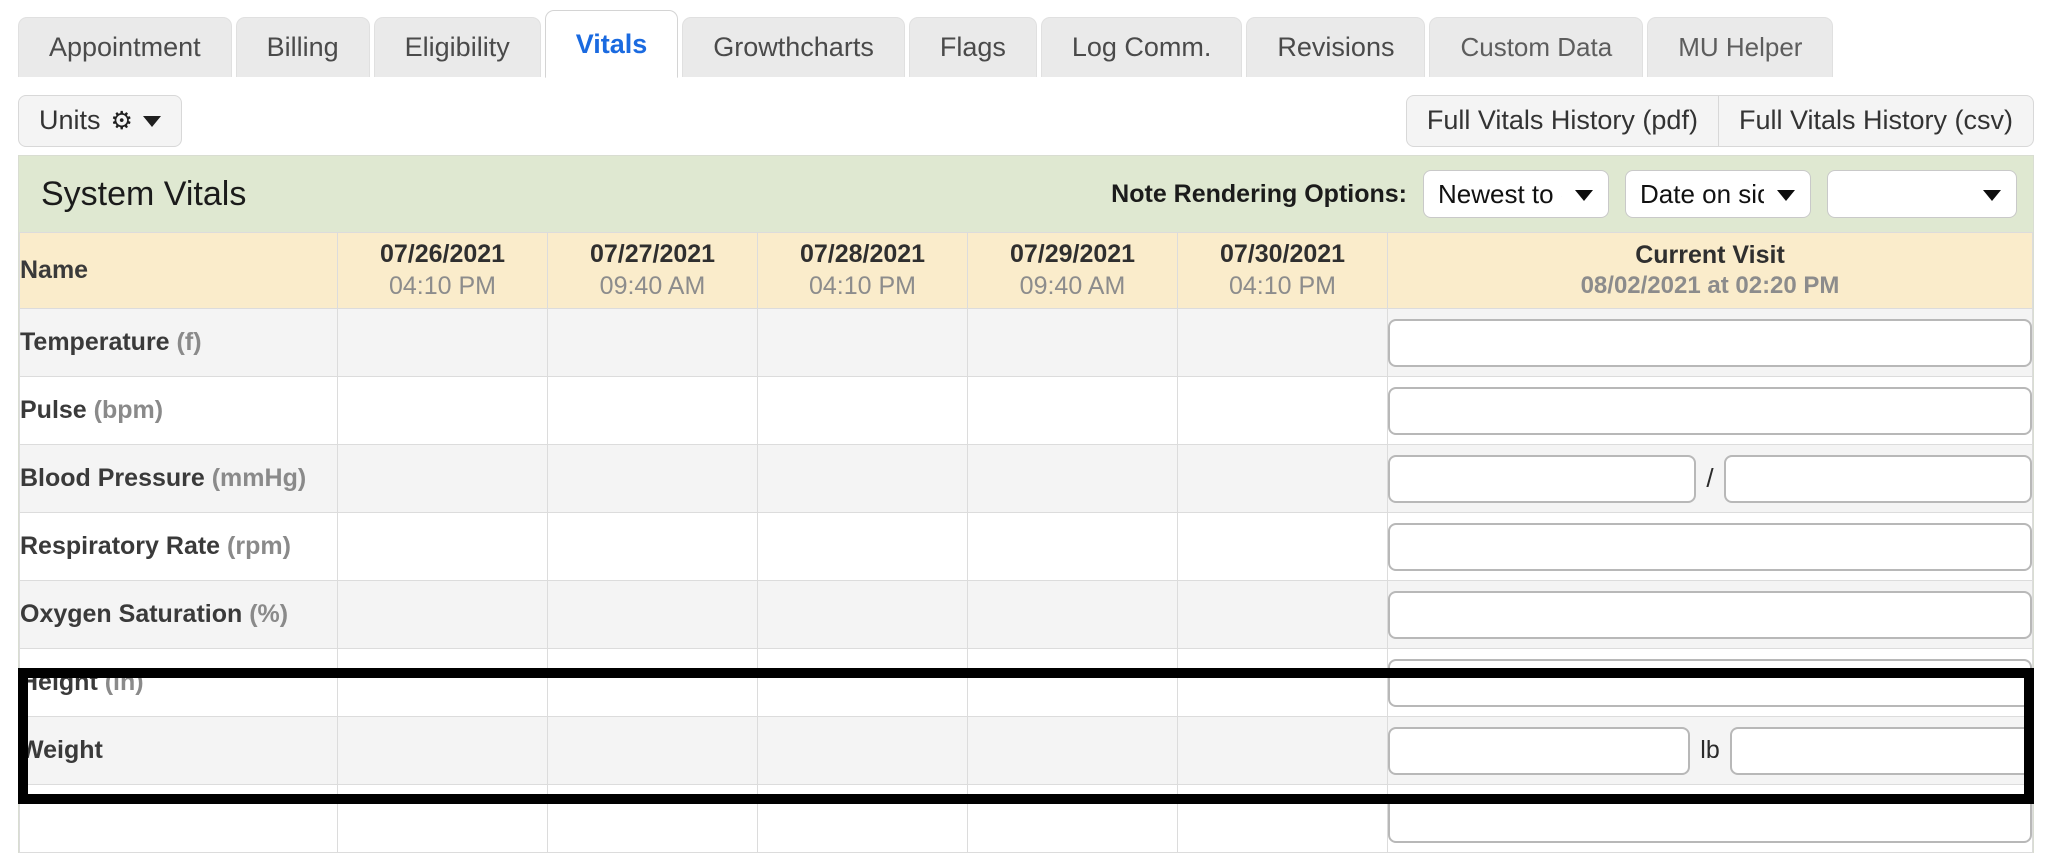 This screenshot has height=853, width=2052. I want to click on tab-appointment: Appointment, so click(125, 47).